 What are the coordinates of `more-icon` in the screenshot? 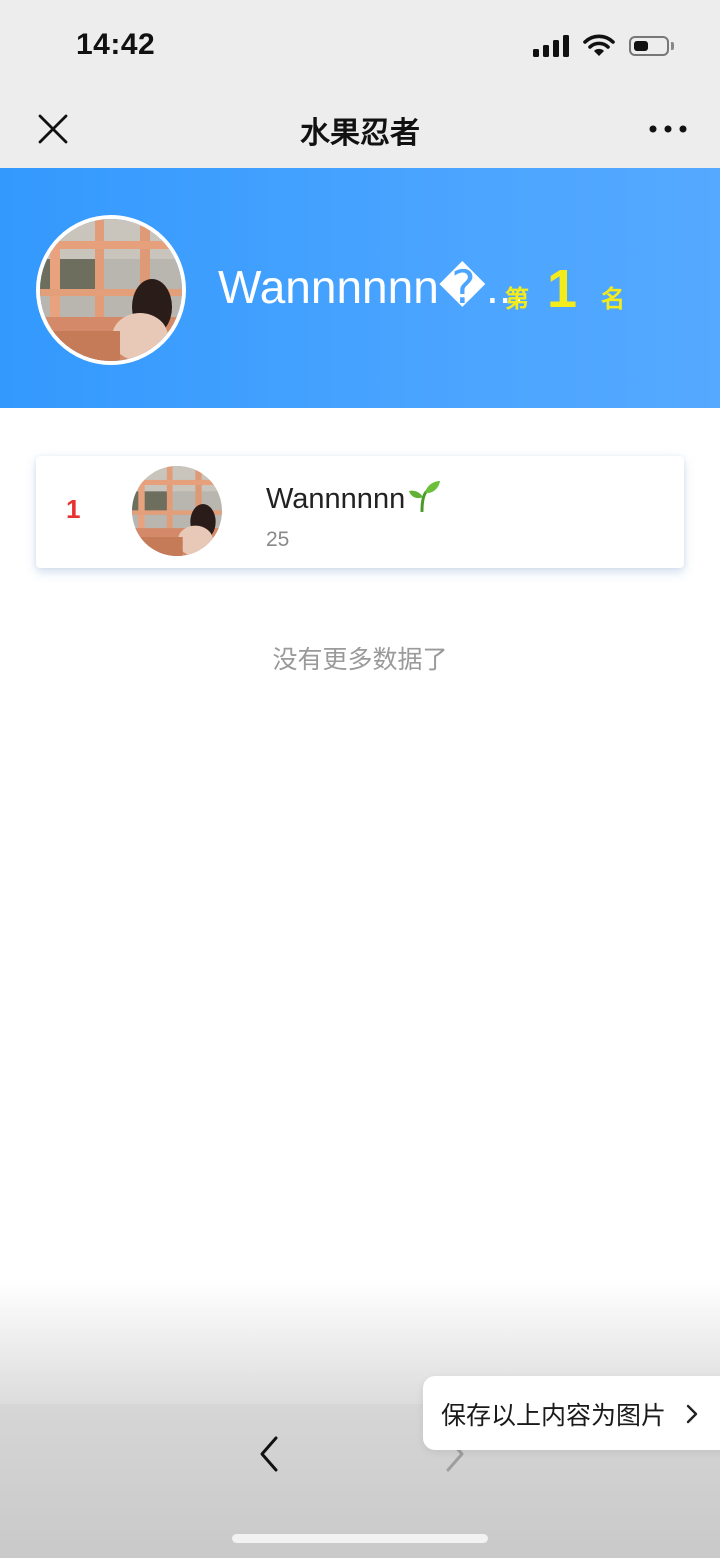 It's located at (668, 129).